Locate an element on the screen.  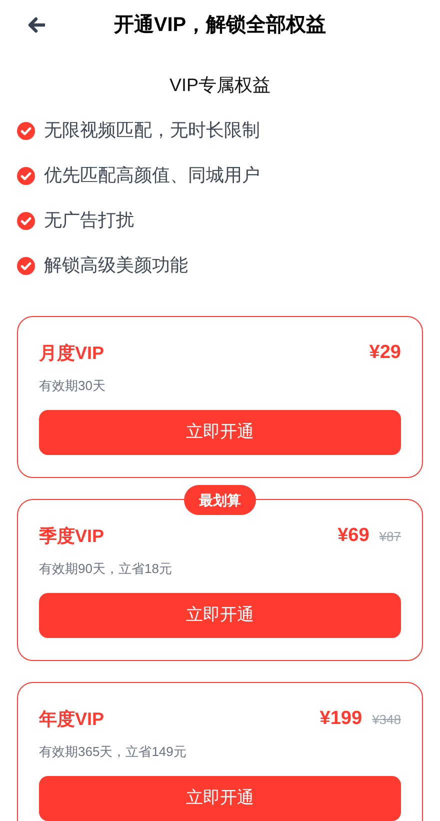
plan-price: ¥199 is located at coordinates (341, 718).